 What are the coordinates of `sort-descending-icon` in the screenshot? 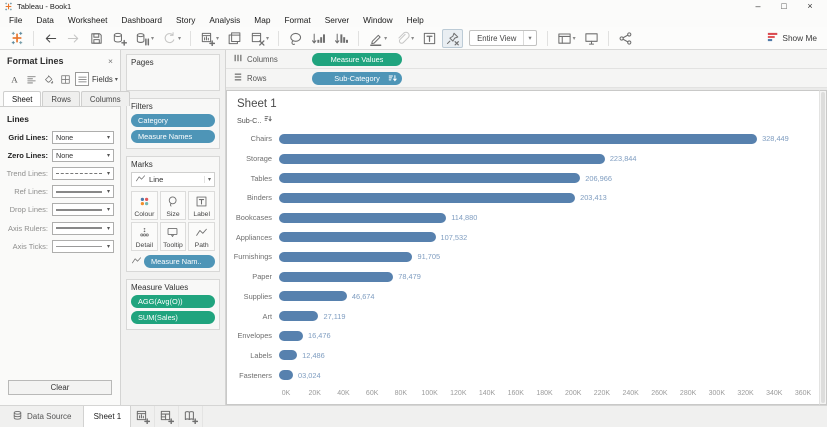 It's located at (268, 120).